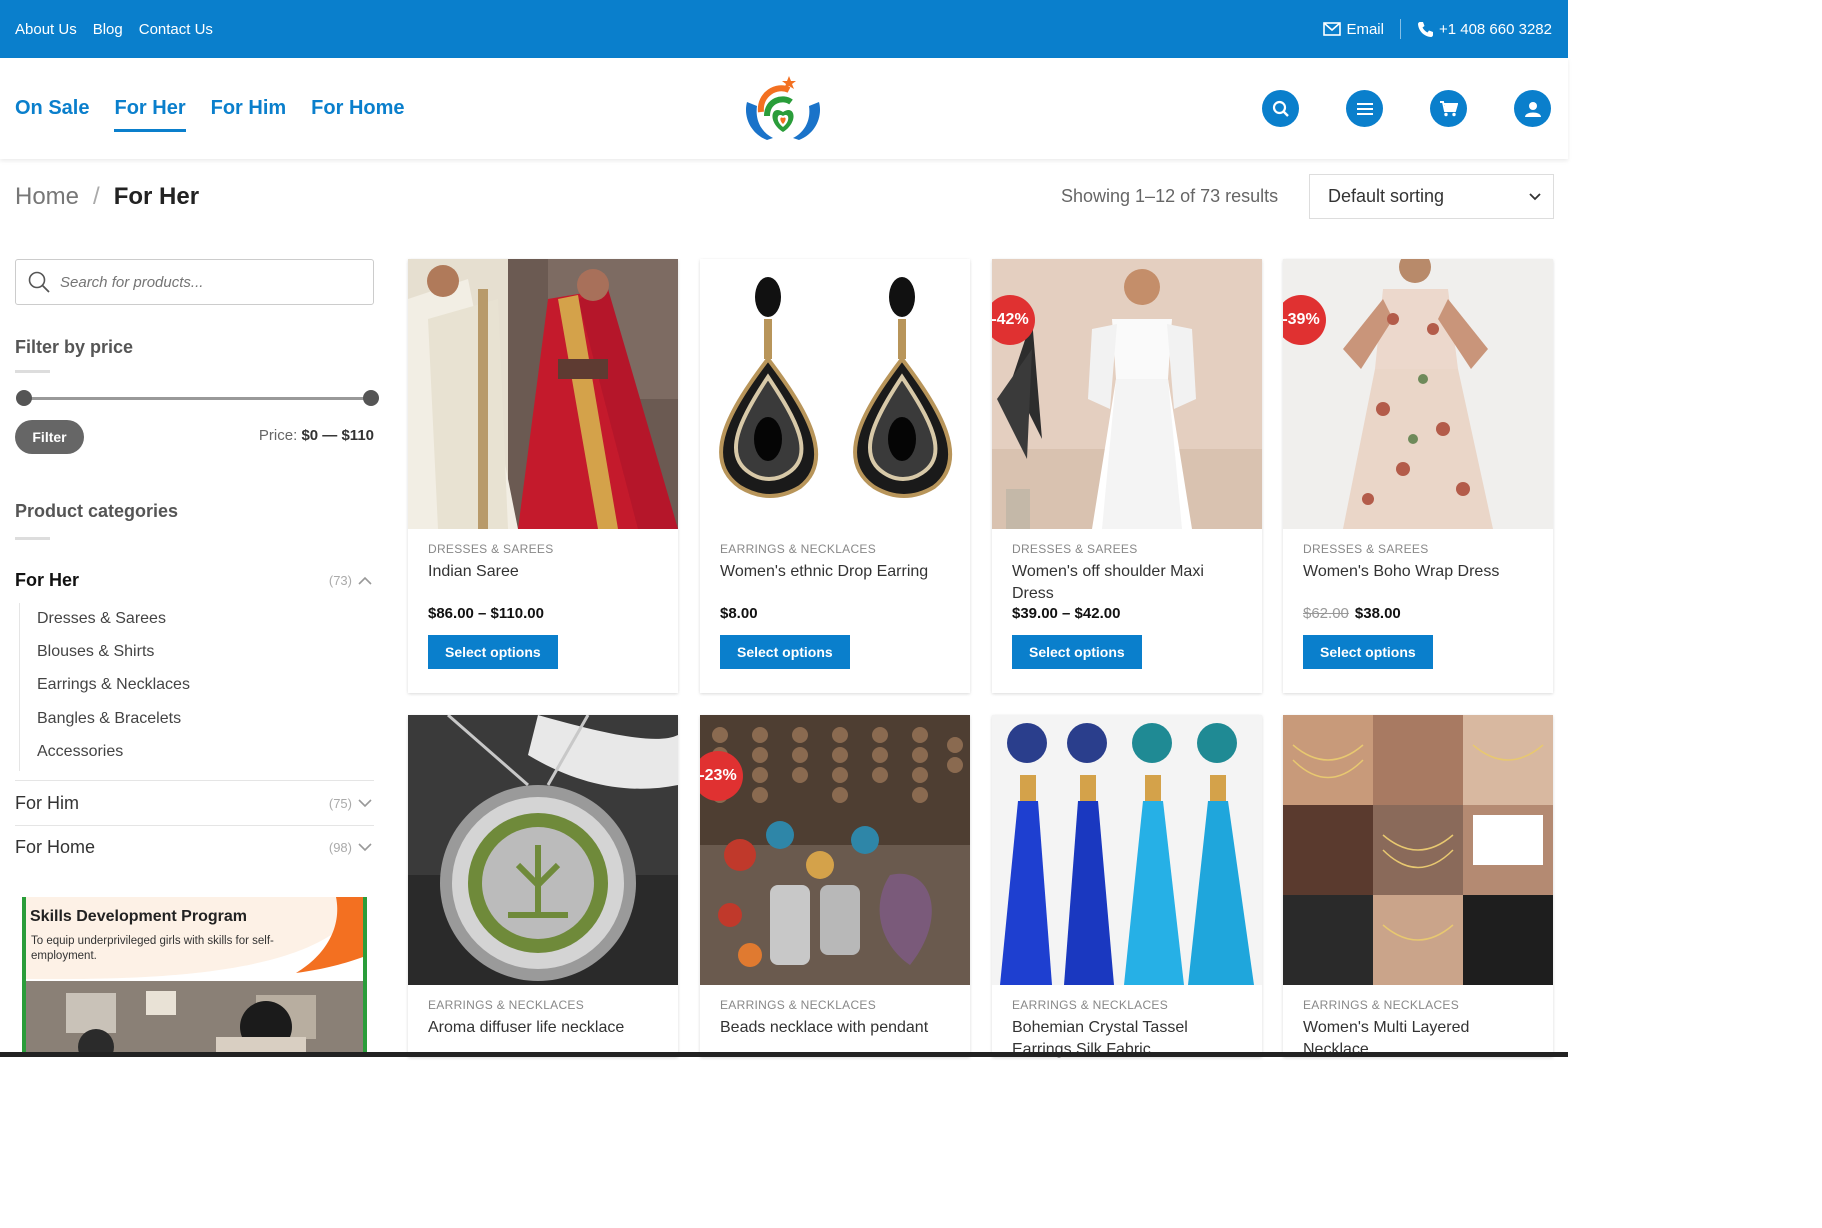 The image size is (1822, 1228). What do you see at coordinates (1431, 196) in the screenshot?
I see `sort-select: Default sorting` at bounding box center [1431, 196].